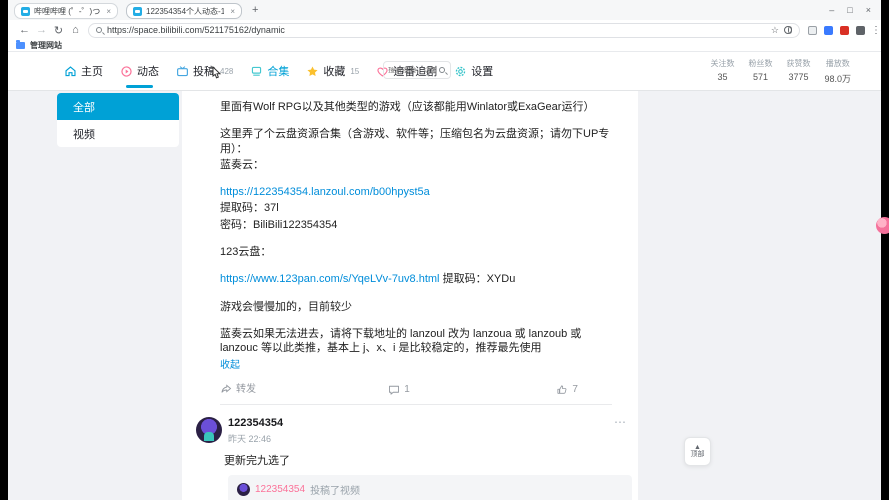  Describe the element at coordinates (416, 365) in the screenshot. I see `collapse-link: 收起` at that location.